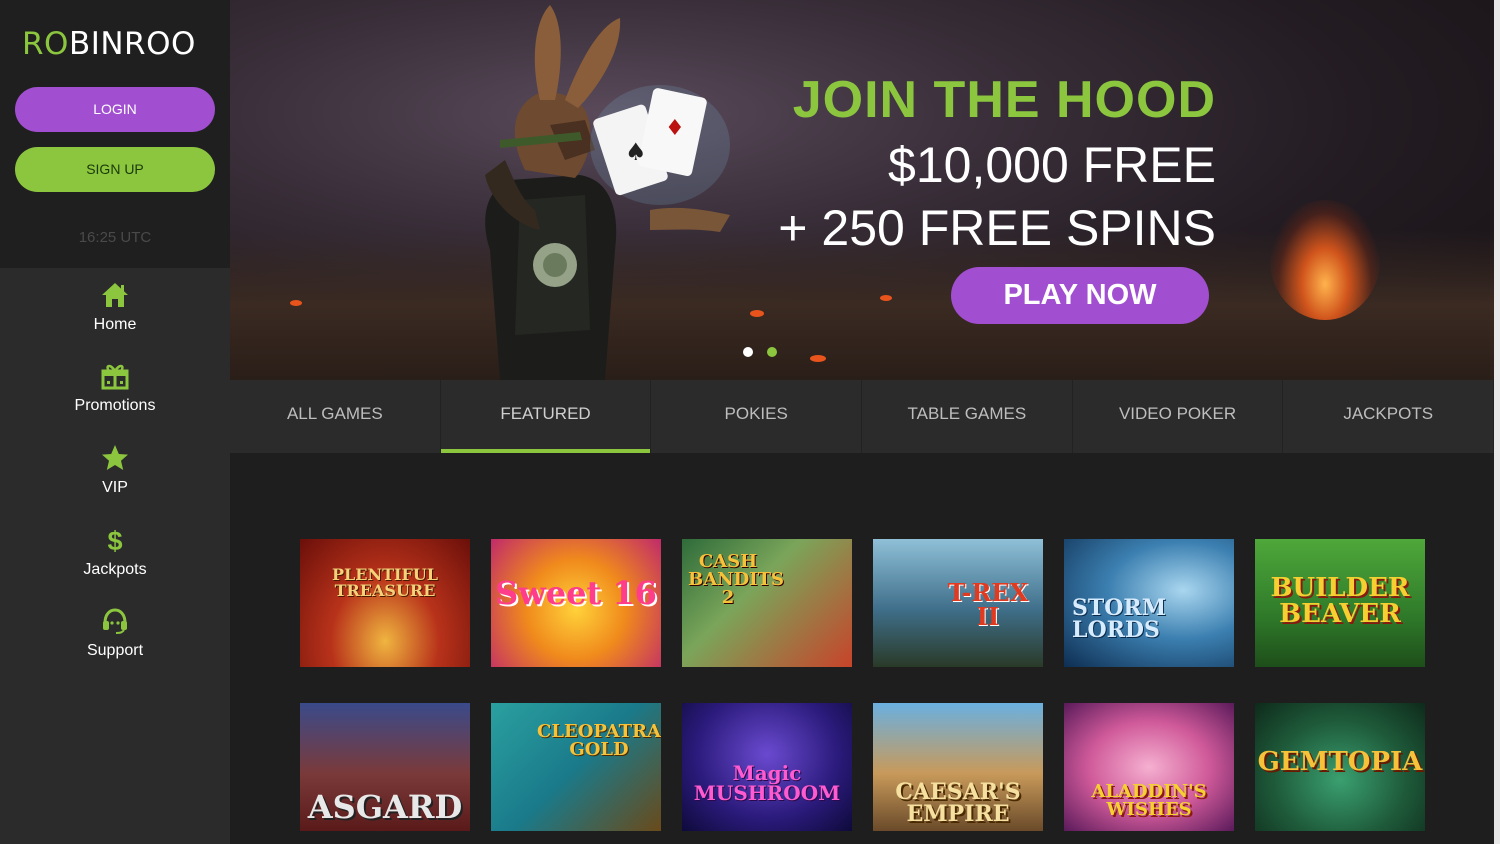 Image resolution: width=1500 pixels, height=844 pixels. I want to click on sidebar-item-label: VIP, so click(115, 487).